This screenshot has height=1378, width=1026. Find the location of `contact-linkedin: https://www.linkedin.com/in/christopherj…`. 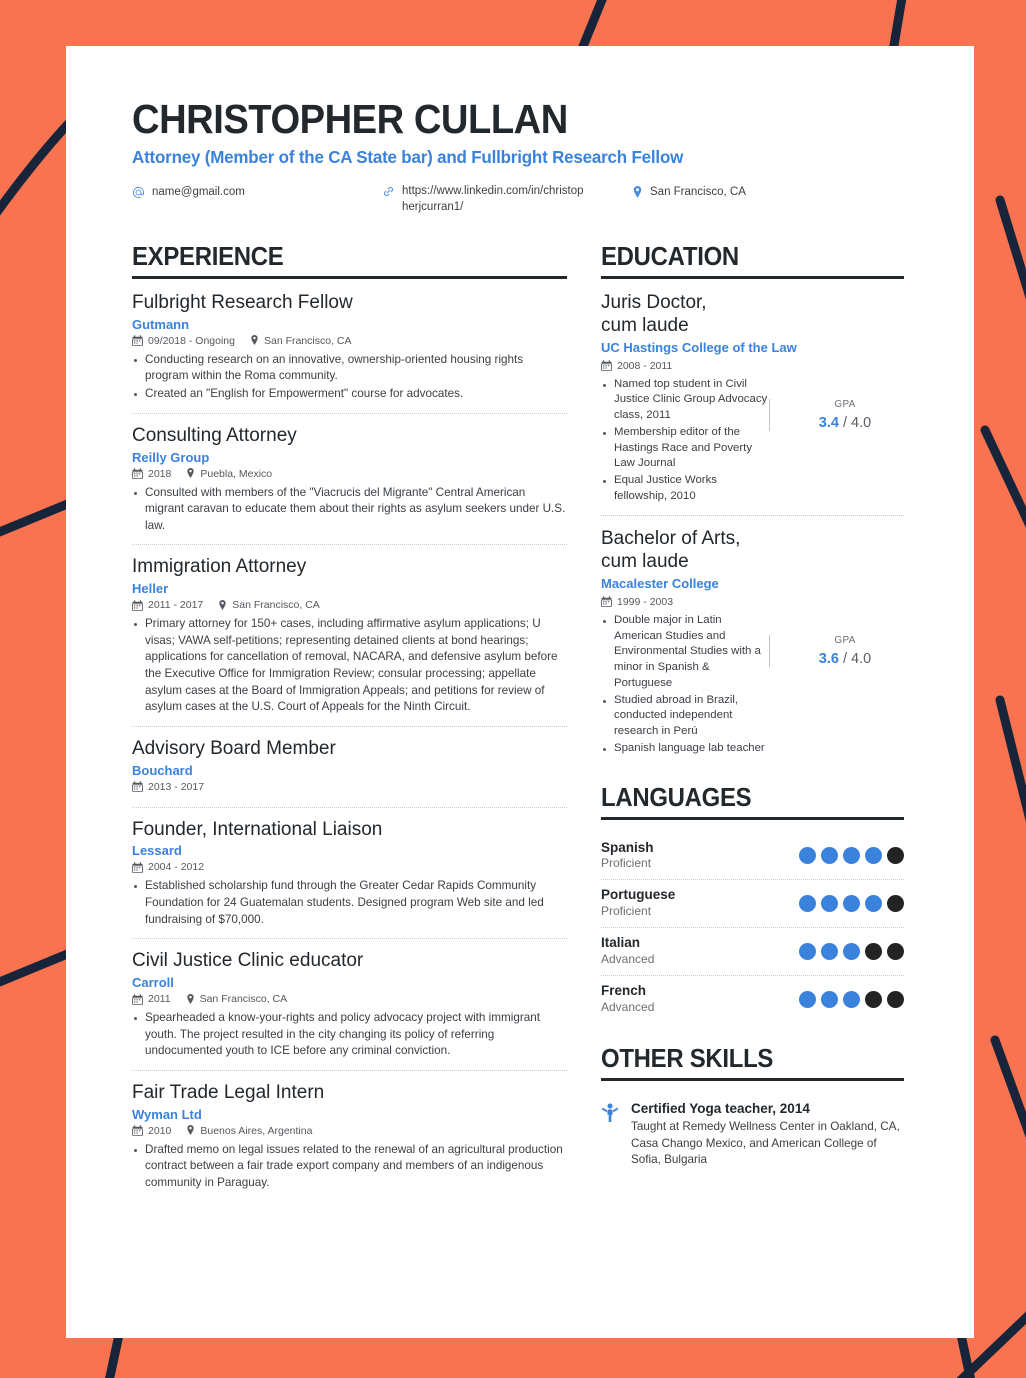

contact-linkedin: https://www.linkedin.com/in/christopherj… is located at coordinates (507, 199).